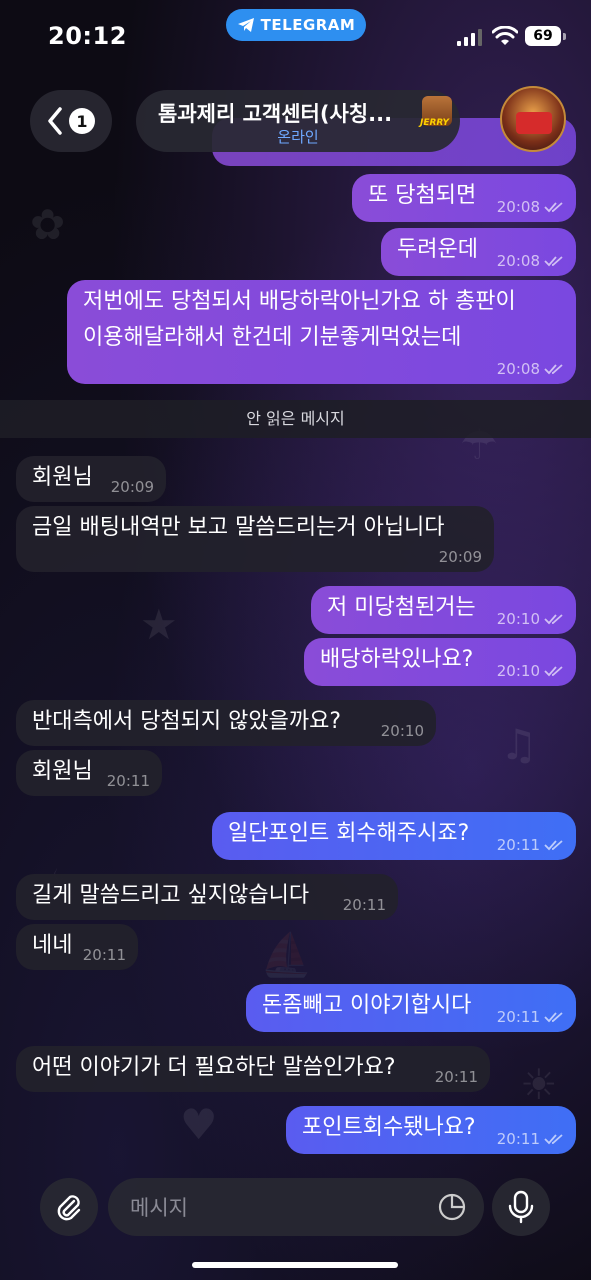 The height and width of the screenshot is (1280, 591). What do you see at coordinates (519, 744) in the screenshot?
I see `doodle-icon: ♫` at bounding box center [519, 744].